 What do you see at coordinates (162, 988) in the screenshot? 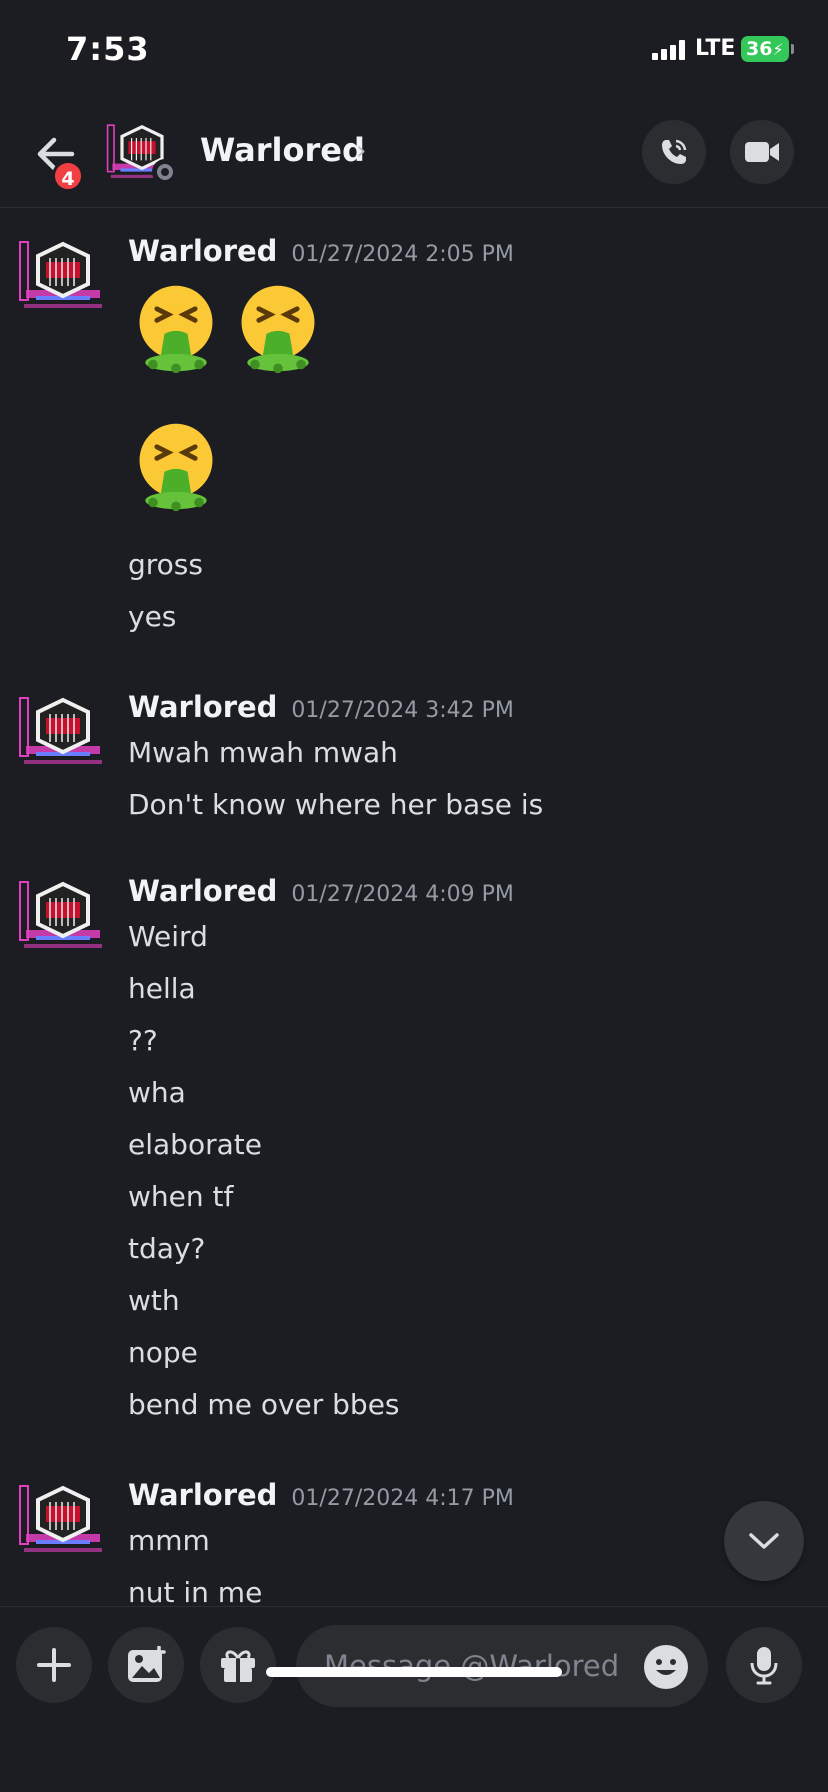
I see `message-text: hella` at bounding box center [162, 988].